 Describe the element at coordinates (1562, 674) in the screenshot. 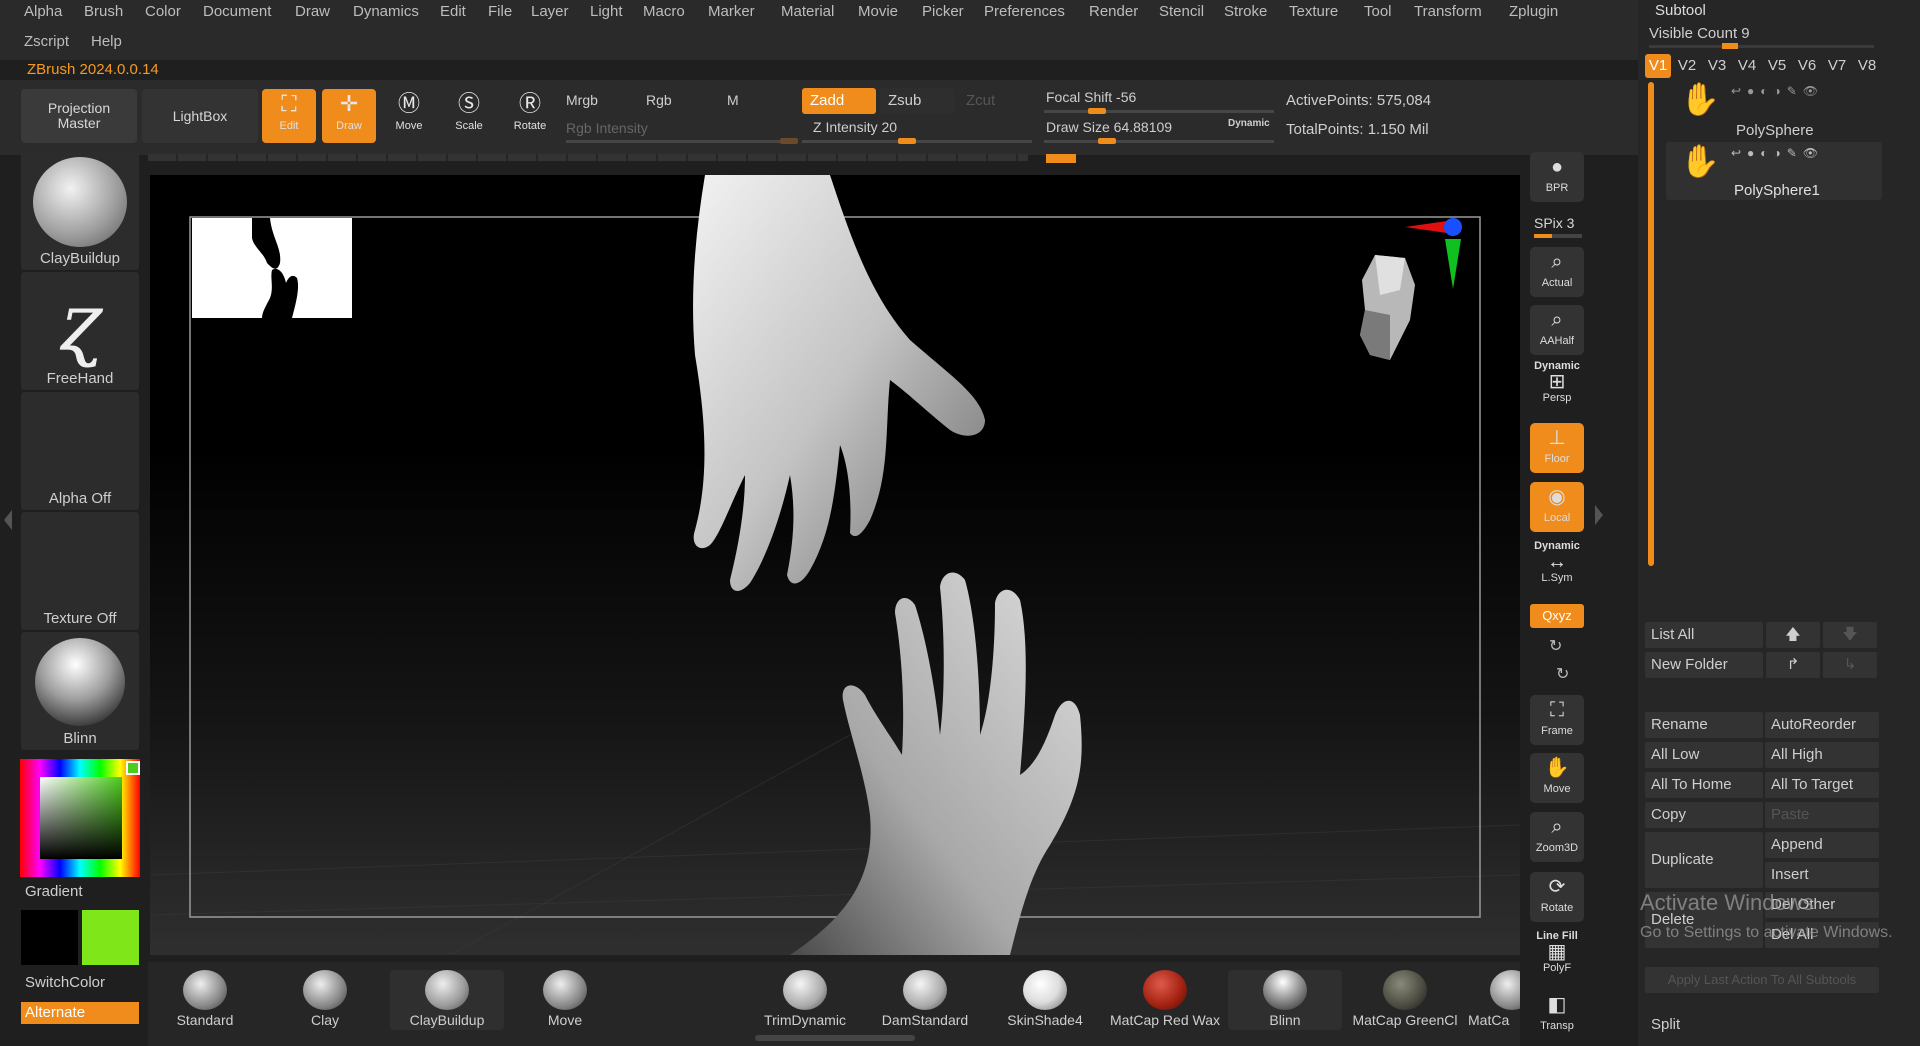

I see `rotate-z-icon: ↻` at that location.